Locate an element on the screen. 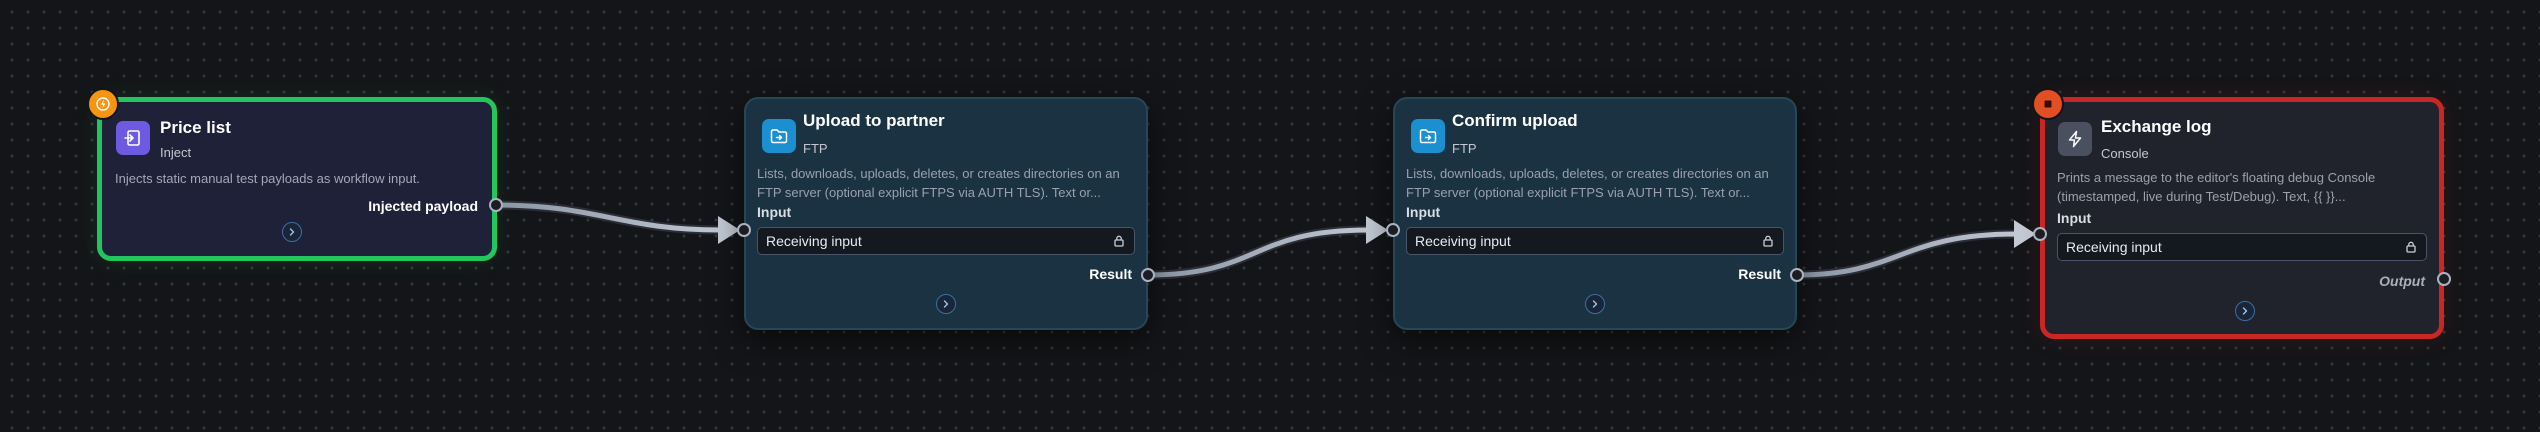 Image resolution: width=2540 pixels, height=432 pixels. connection-price-list-to-upload is located at coordinates (616, 222).